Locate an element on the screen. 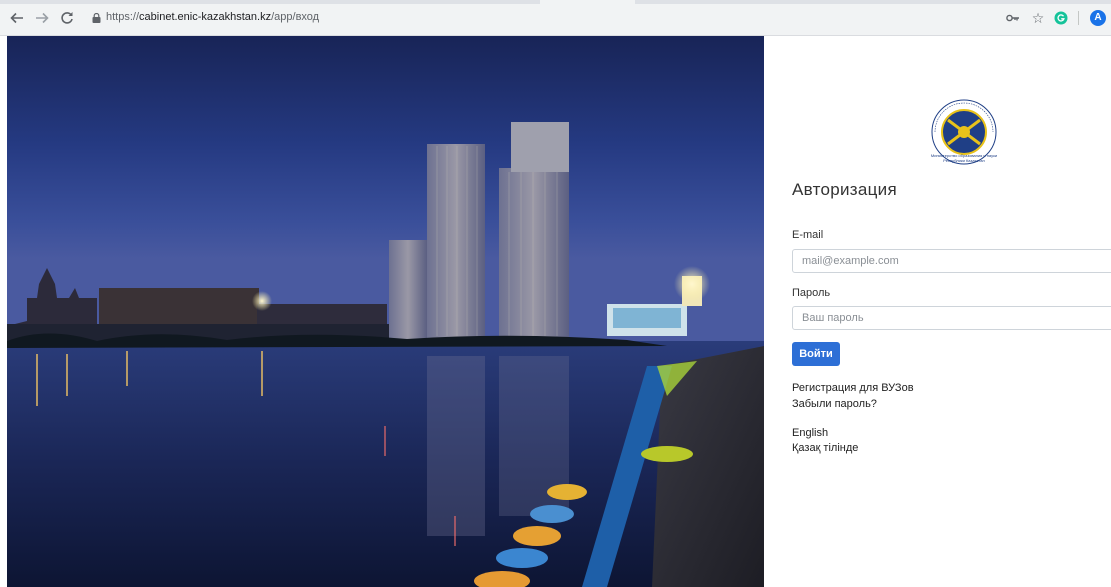 This screenshot has height=587, width=1111. password-field is located at coordinates (951, 318).